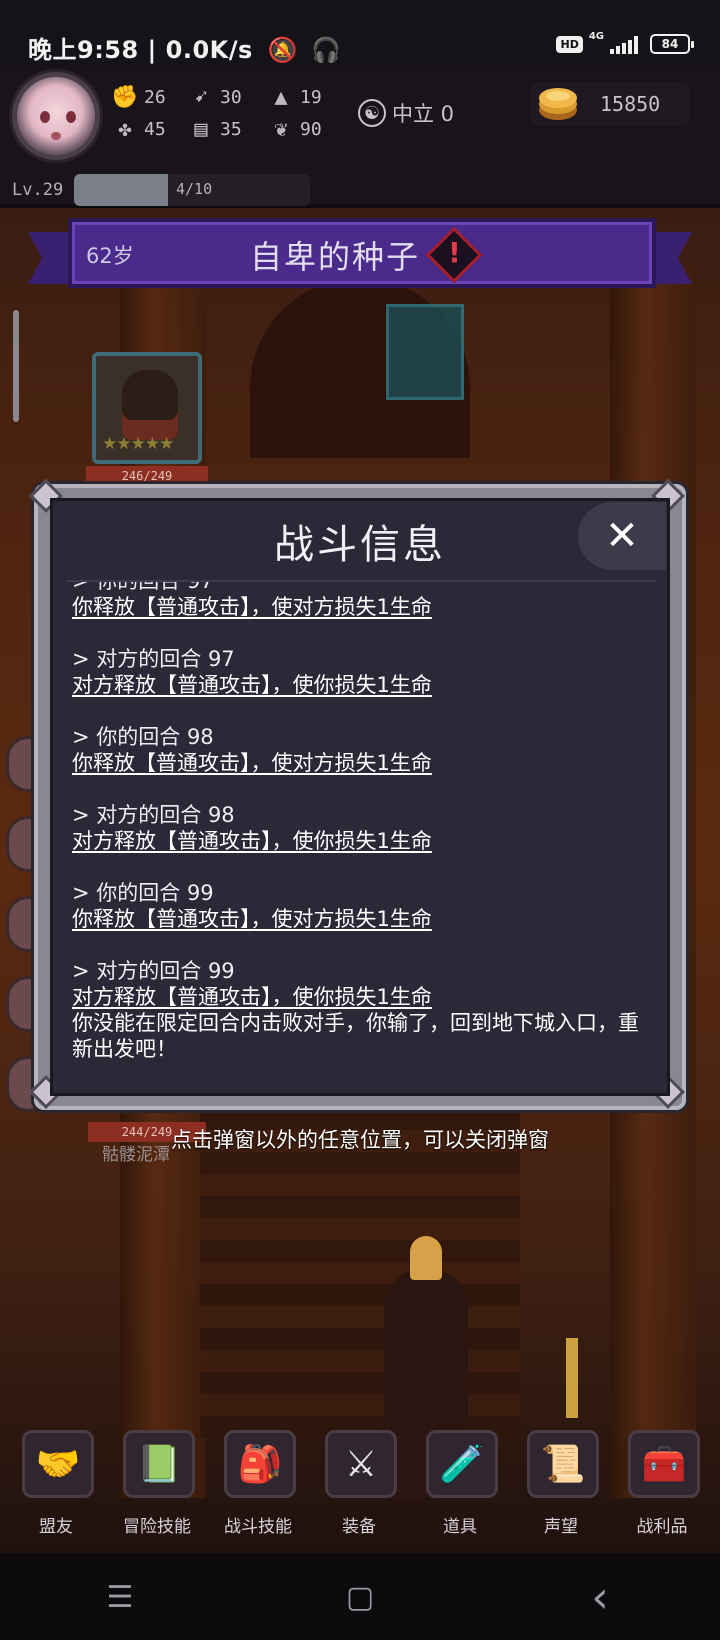 This screenshot has width=720, height=1640. What do you see at coordinates (283, 50) in the screenshot?
I see `mute-icon: 🔕` at bounding box center [283, 50].